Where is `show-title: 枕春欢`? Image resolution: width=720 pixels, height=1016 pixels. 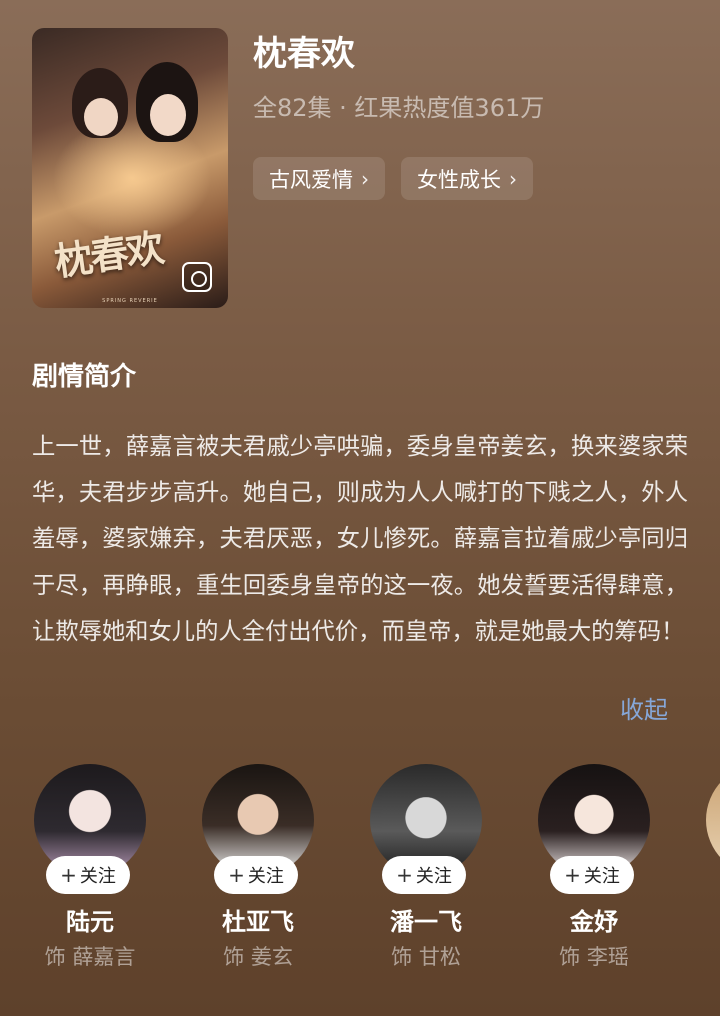 show-title: 枕春欢 is located at coordinates (304, 54).